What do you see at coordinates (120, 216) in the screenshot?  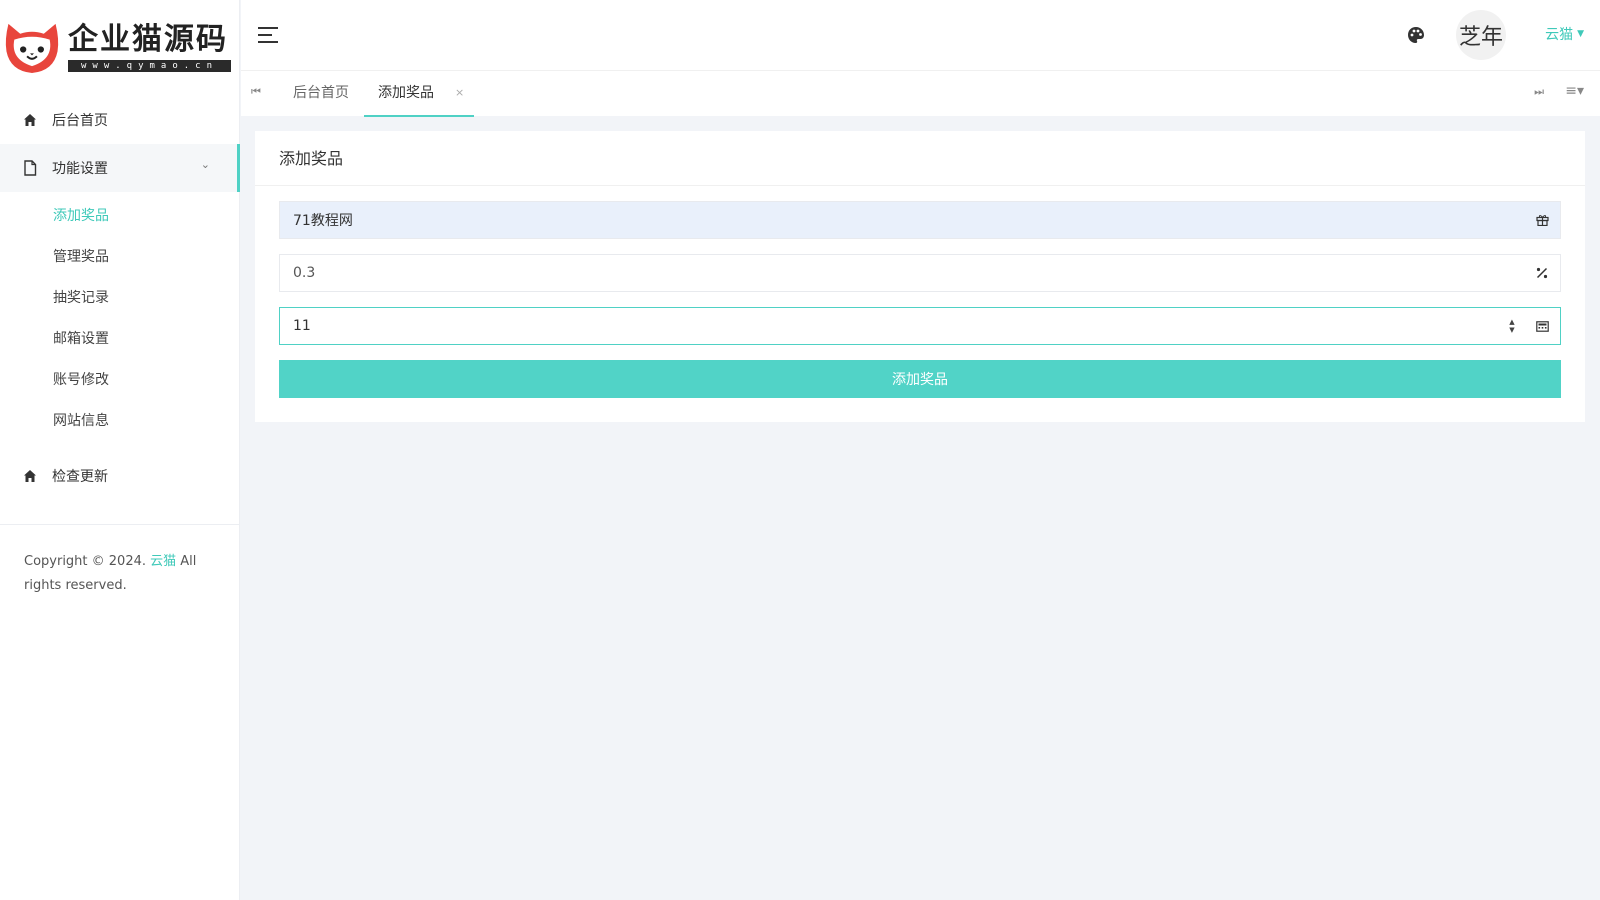 I see `submenu-item-add-prize: 添加奖品` at bounding box center [120, 216].